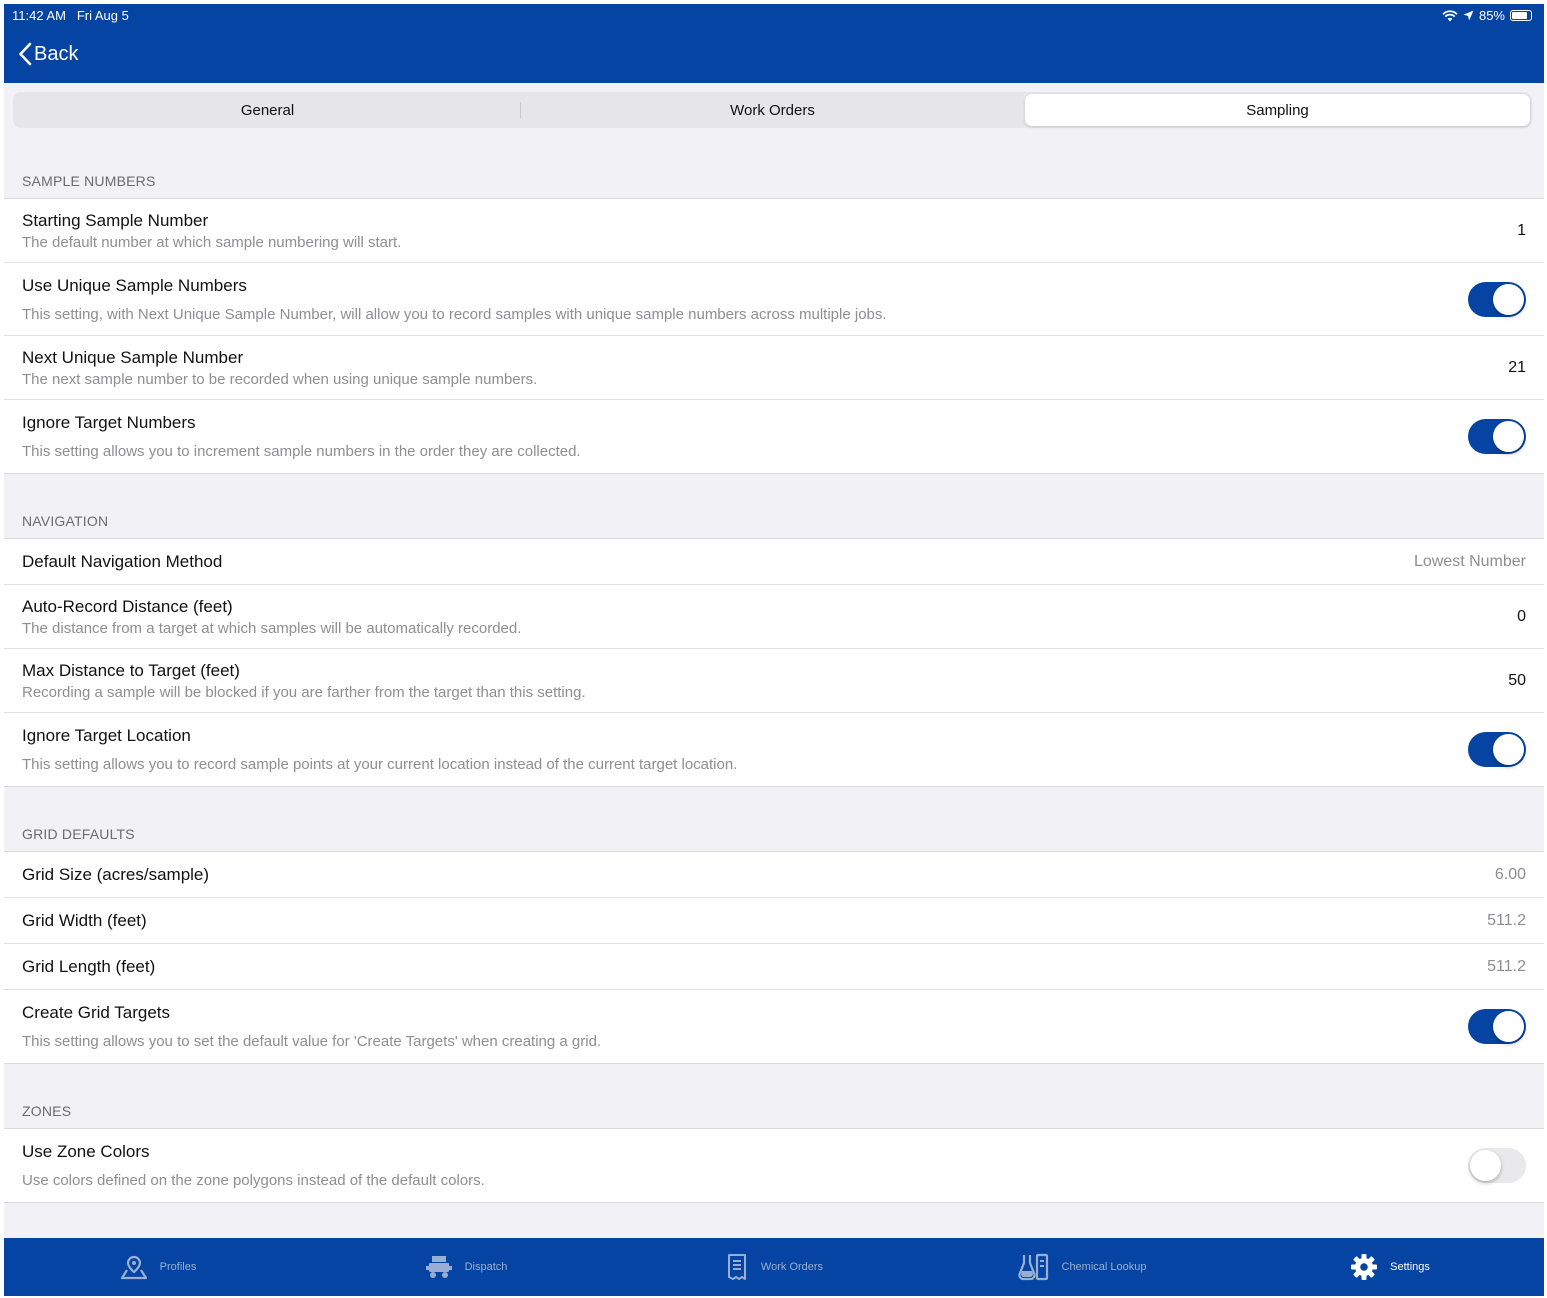 This screenshot has height=1298, width=1547. Describe the element at coordinates (133, 1267) in the screenshot. I see `profiles-map-pin-icon` at that location.